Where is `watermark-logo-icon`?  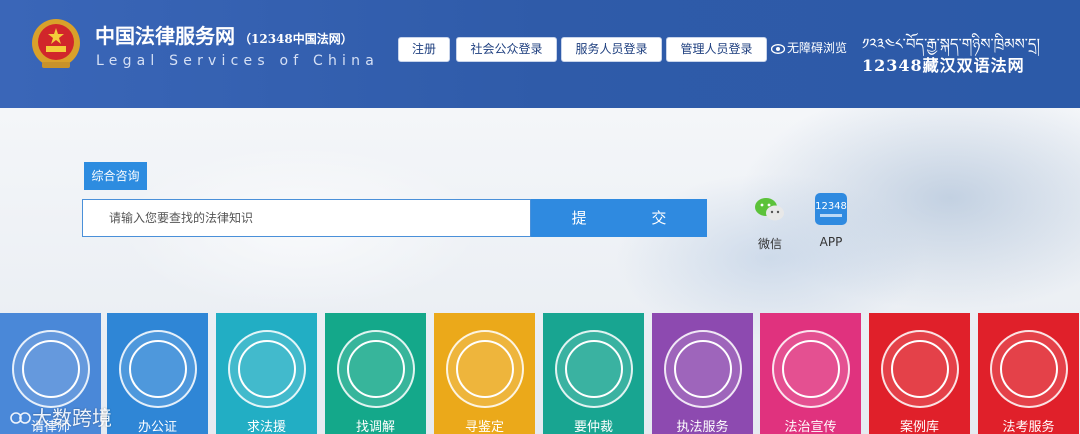
watermark-logo-icon is located at coordinates (20, 418).